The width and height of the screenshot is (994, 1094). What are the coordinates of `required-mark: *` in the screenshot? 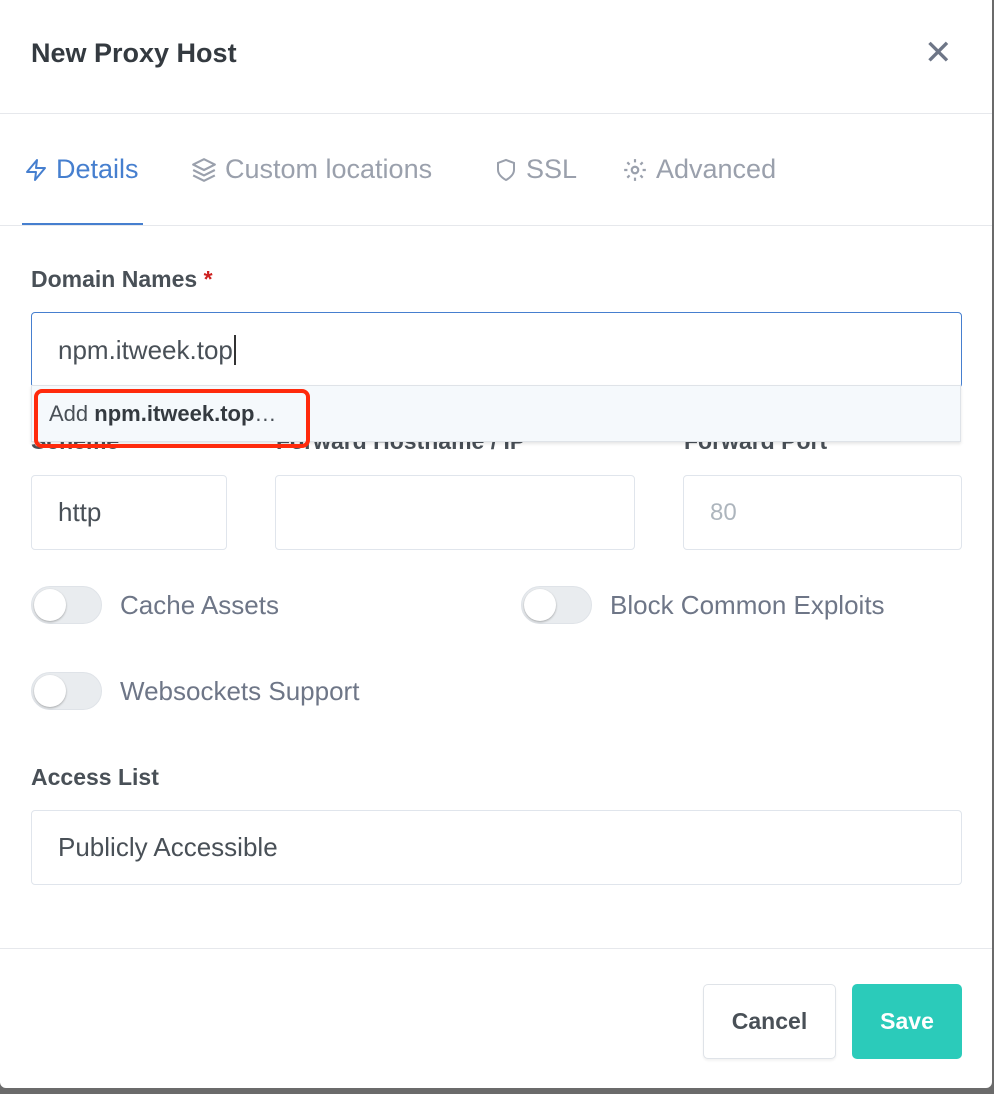 It's located at (208, 279).